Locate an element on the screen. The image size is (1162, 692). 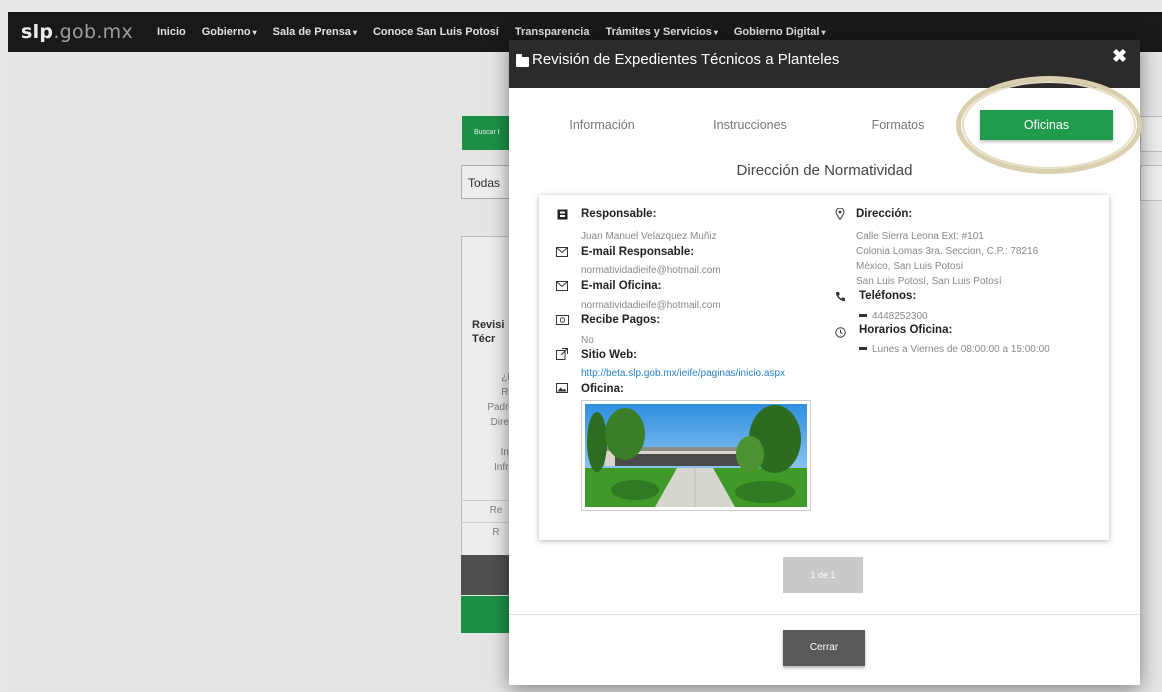
email-responsable-label: E-mail Responsable: is located at coordinates (638, 252).